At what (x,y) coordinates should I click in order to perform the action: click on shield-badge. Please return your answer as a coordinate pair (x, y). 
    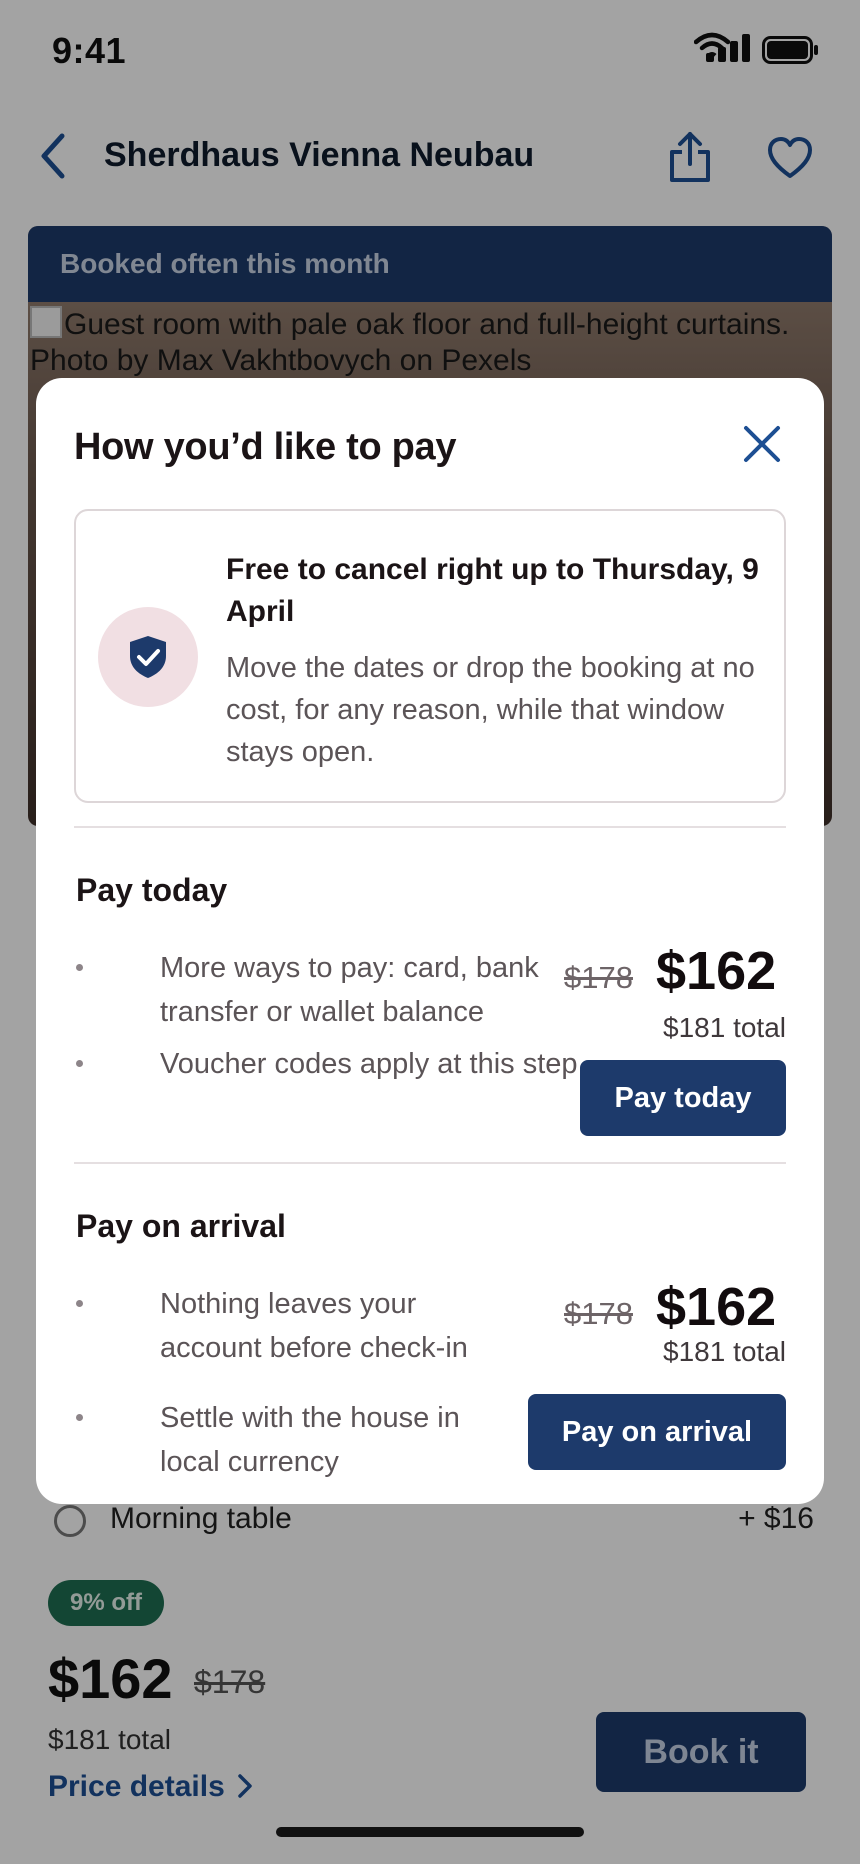
    Looking at the image, I should click on (148, 657).